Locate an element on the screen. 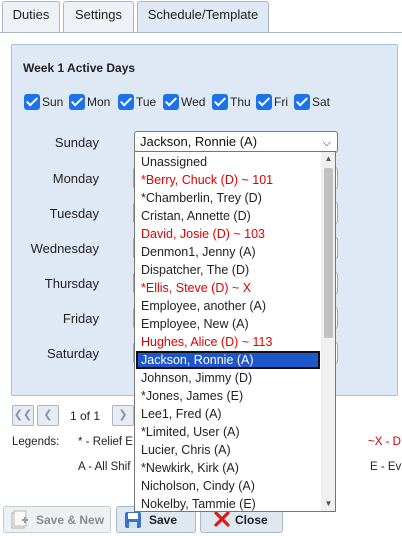 The width and height of the screenshot is (402, 536). save-label: Save is located at coordinates (163, 519).